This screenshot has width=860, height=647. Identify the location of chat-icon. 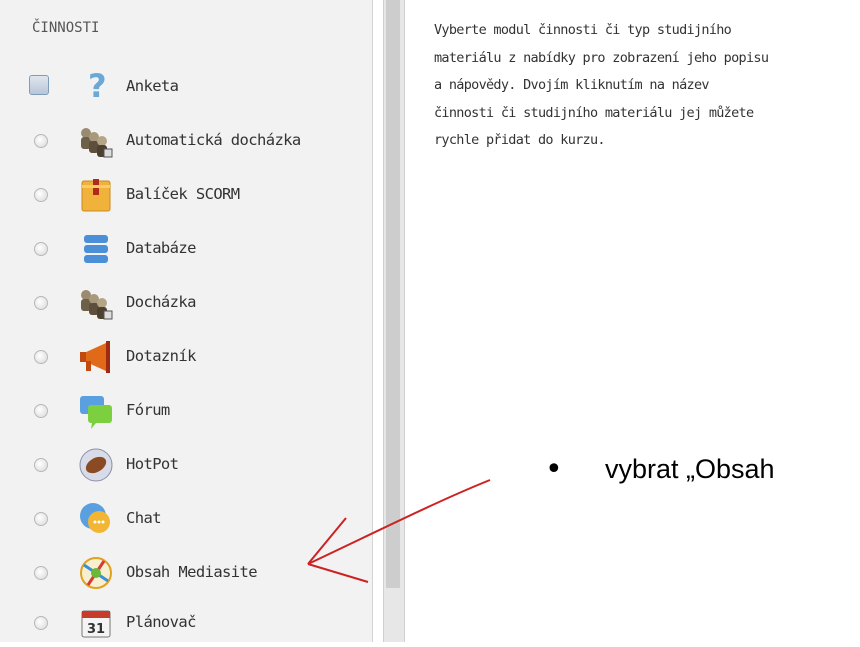
(96, 519).